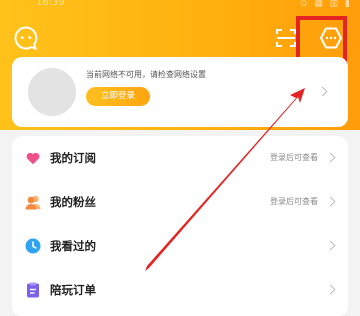 The height and width of the screenshot is (316, 360). Describe the element at coordinates (50, 4) in the screenshot. I see `status-time: 16:39` at that location.